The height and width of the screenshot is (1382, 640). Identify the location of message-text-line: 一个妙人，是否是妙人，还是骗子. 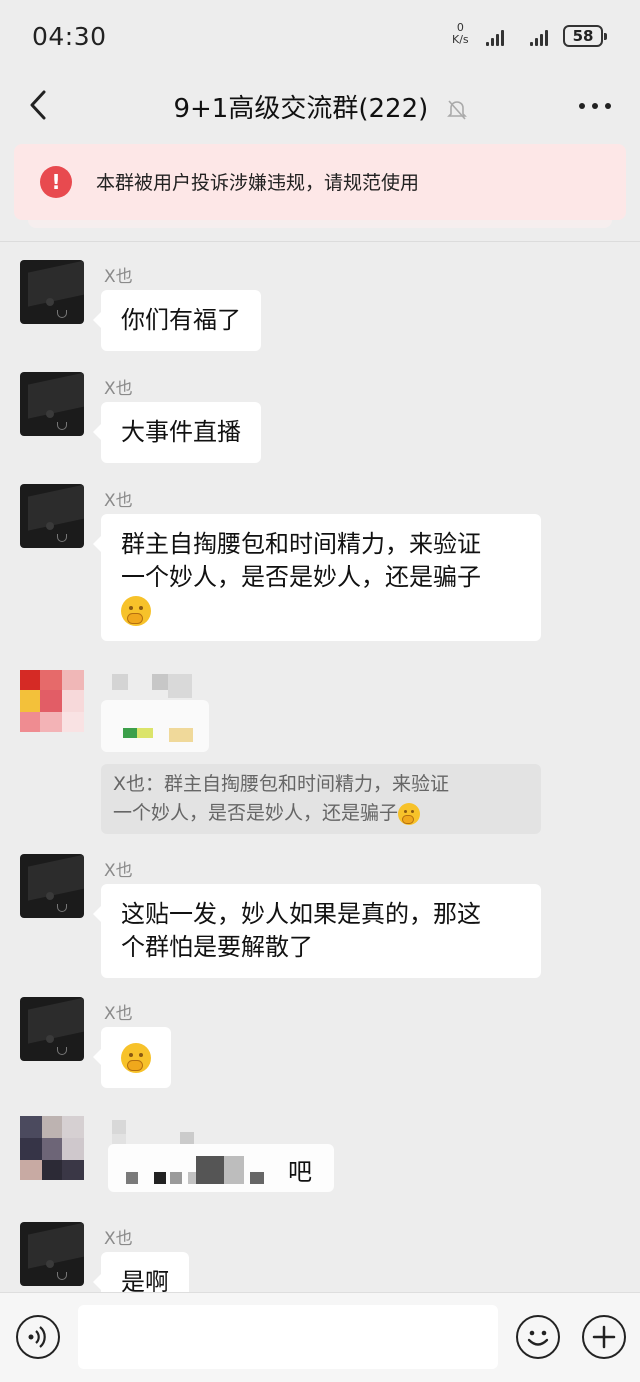
(301, 577).